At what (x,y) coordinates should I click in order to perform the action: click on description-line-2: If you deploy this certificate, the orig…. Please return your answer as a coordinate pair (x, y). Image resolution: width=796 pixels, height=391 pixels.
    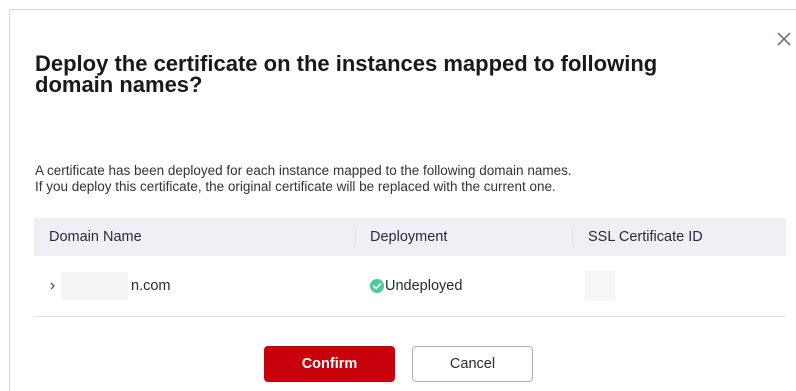
    Looking at the image, I should click on (295, 186).